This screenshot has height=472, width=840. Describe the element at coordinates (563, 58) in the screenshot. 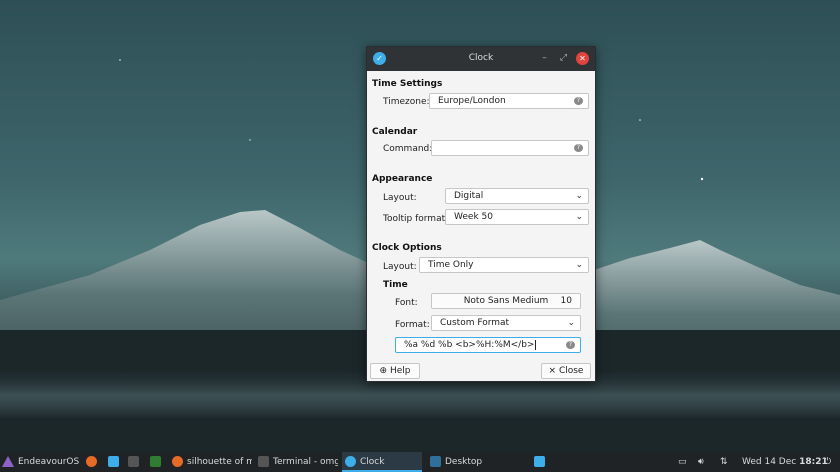

I see `maximize-icon: ⤢` at that location.